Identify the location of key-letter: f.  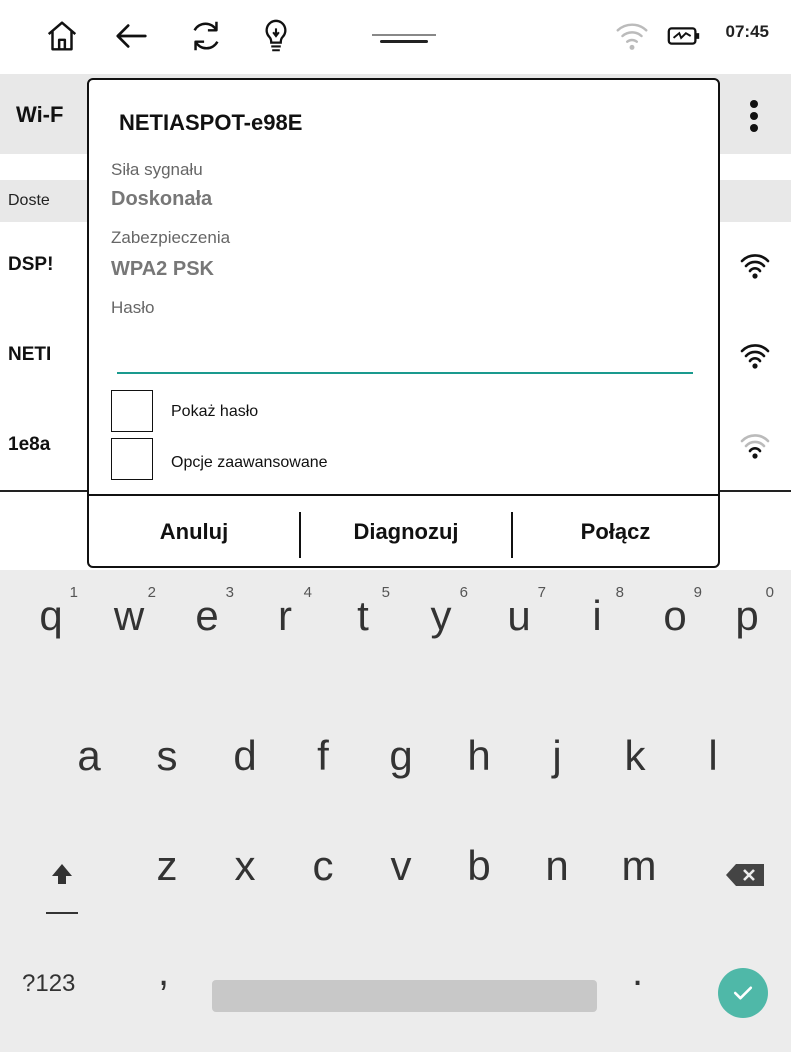
(323, 755).